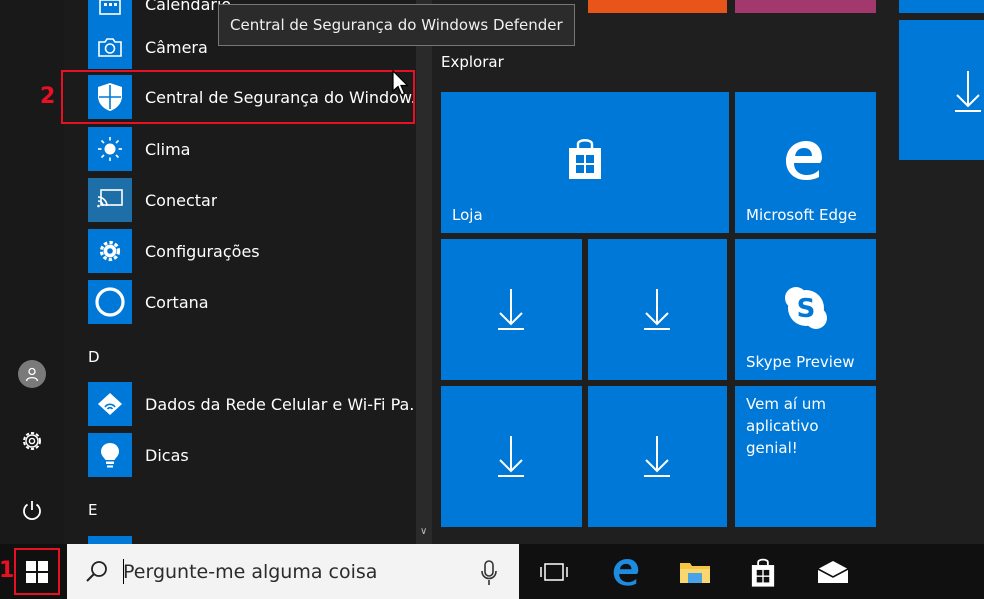  I want to click on mouse-cursor-icon, so click(400, 83).